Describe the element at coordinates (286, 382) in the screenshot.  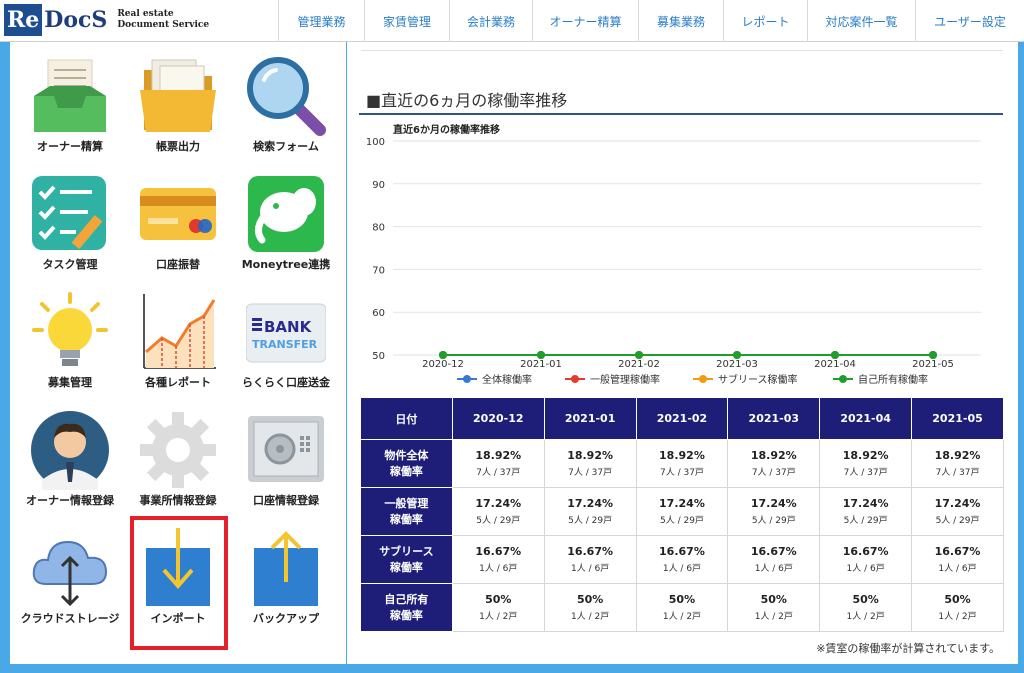
I see `tile-label: らくらく口座送金` at that location.